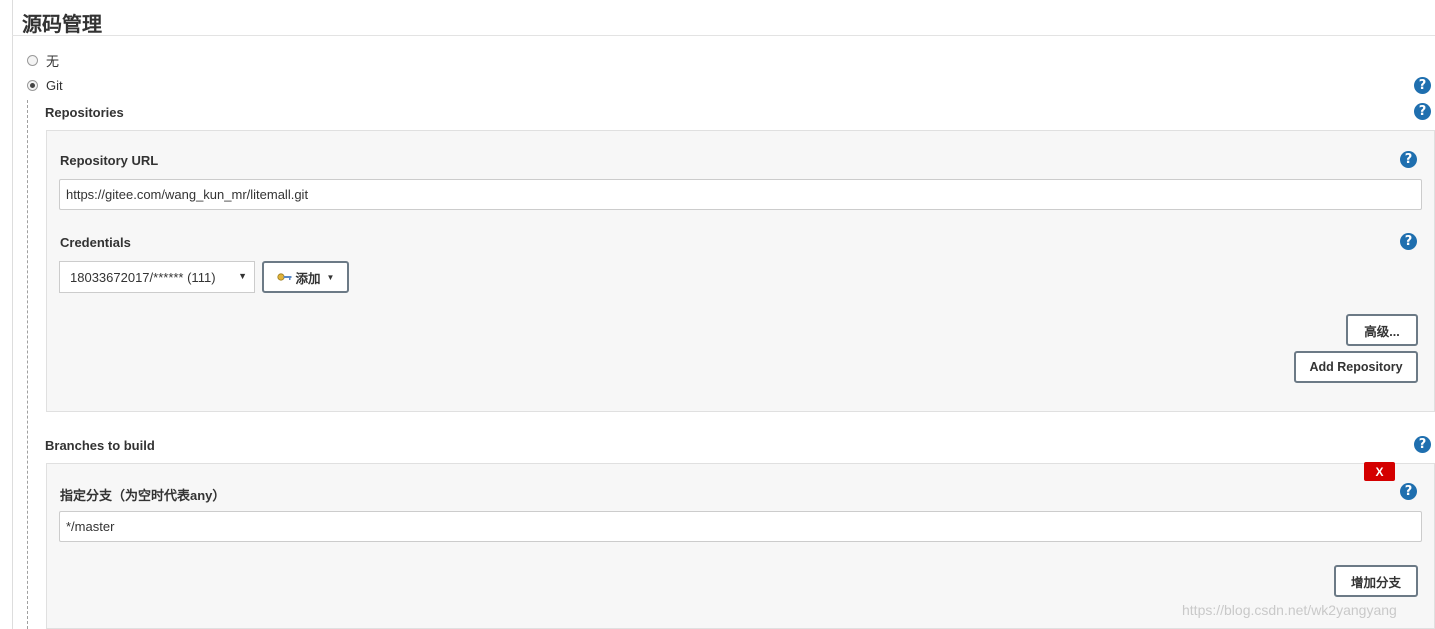 The width and height of the screenshot is (1435, 629). I want to click on git-config-indent-line, so click(27, 364).